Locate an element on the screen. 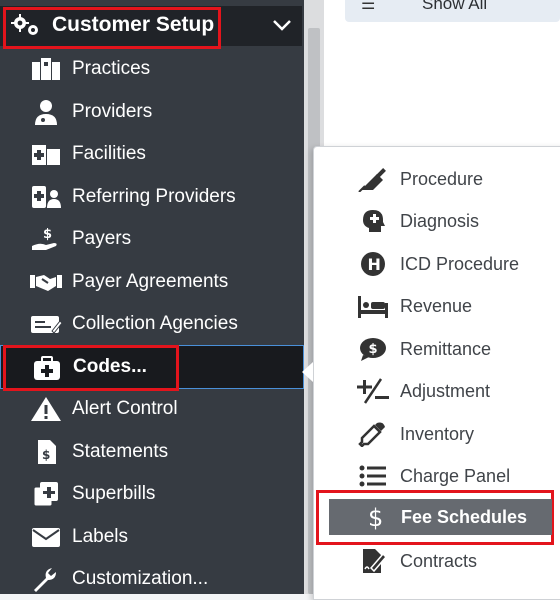 This screenshot has width=560, height=600. show-all-button: ☰ Show All is located at coordinates (452, 11).